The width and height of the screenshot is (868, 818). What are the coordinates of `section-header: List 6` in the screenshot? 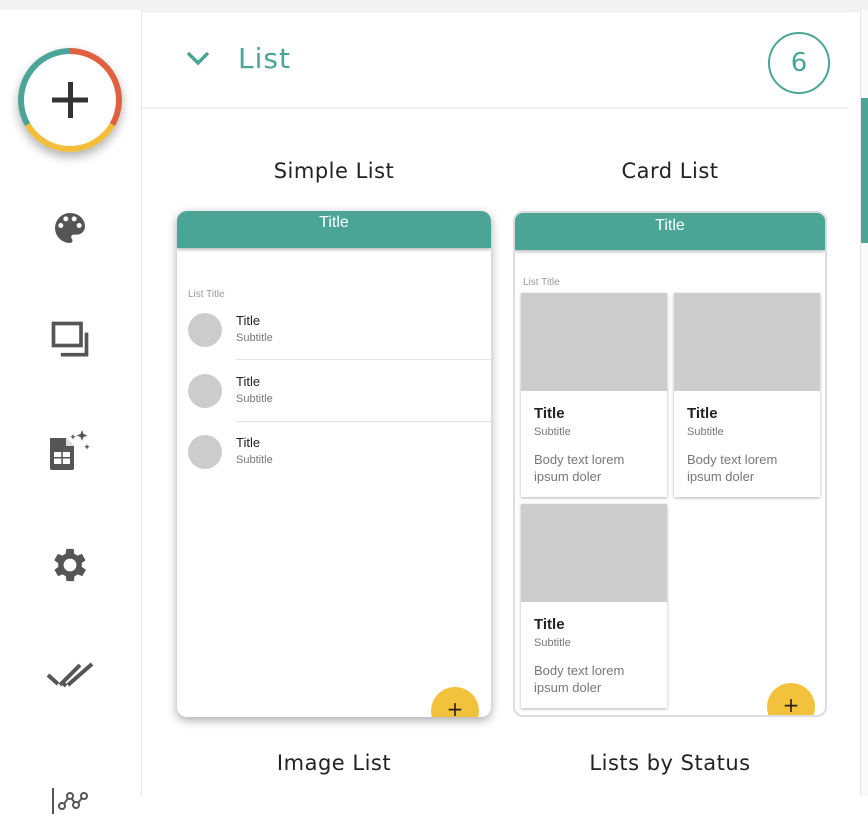 It's located at (495, 59).